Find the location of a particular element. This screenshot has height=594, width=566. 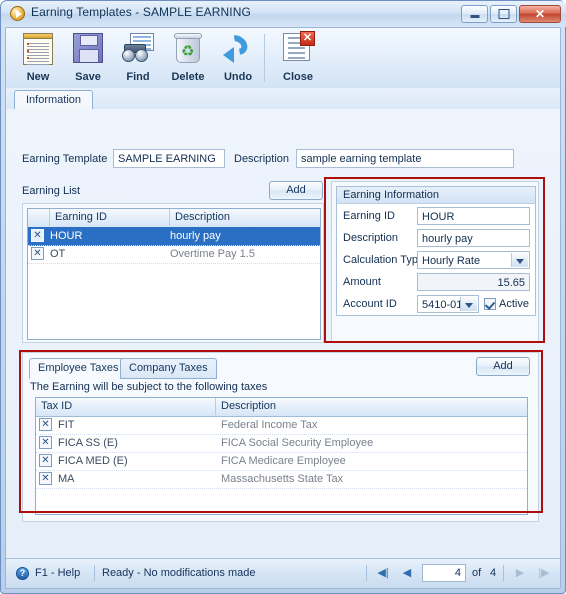

nav-of-label: of is located at coordinates (477, 573).